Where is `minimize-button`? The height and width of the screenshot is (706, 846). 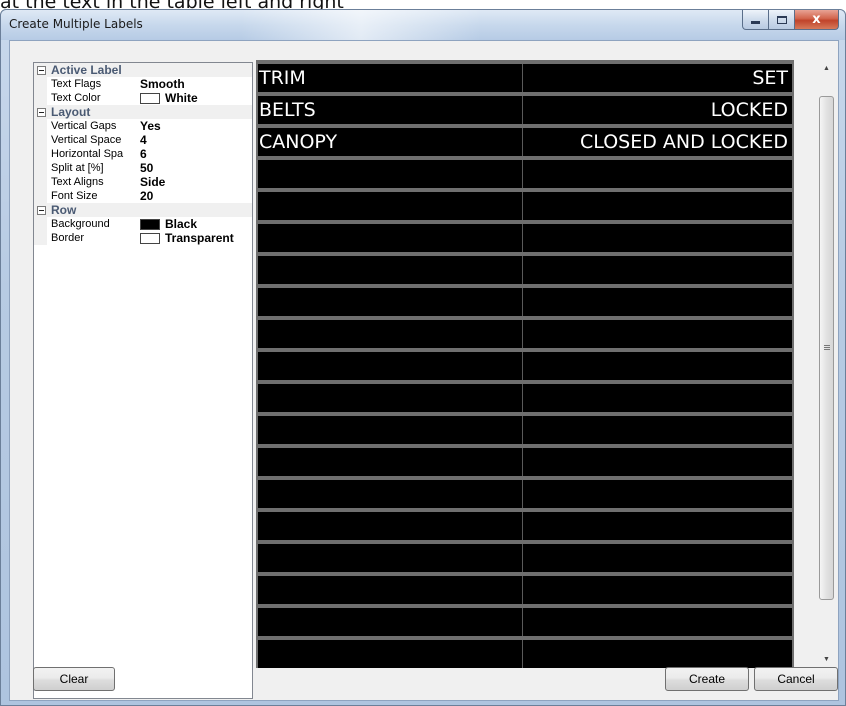 minimize-button is located at coordinates (755, 20).